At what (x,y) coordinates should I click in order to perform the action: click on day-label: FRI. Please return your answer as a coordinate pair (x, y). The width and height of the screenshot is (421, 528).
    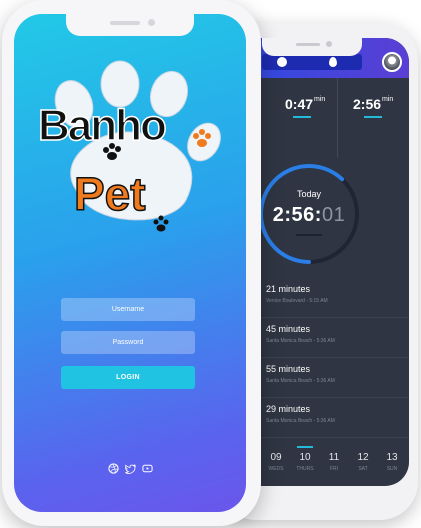
    Looking at the image, I should click on (334, 469).